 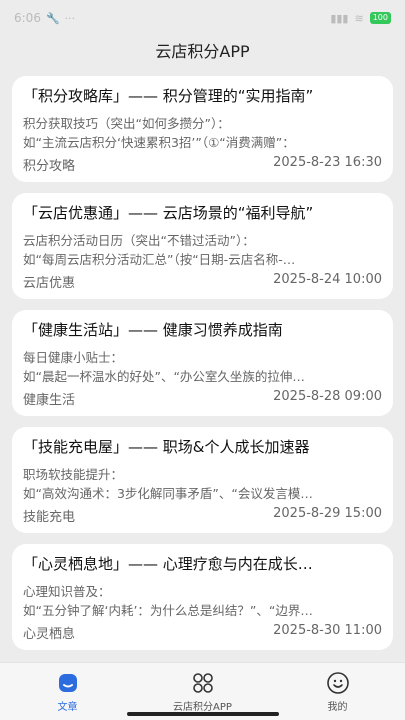 I want to click on article-category: 技能充电, so click(x=49, y=517).